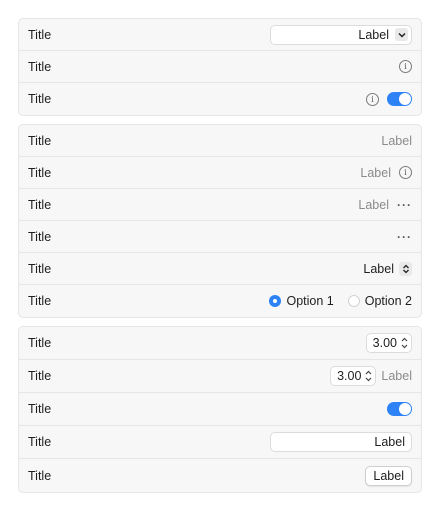  I want to click on push-button: Label, so click(388, 475).